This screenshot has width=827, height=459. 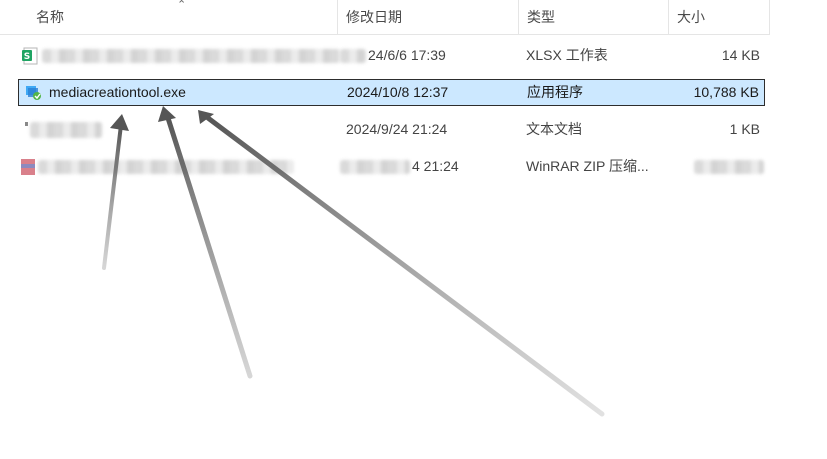 I want to click on file-date: 2024/9/24 21:24, so click(x=397, y=129).